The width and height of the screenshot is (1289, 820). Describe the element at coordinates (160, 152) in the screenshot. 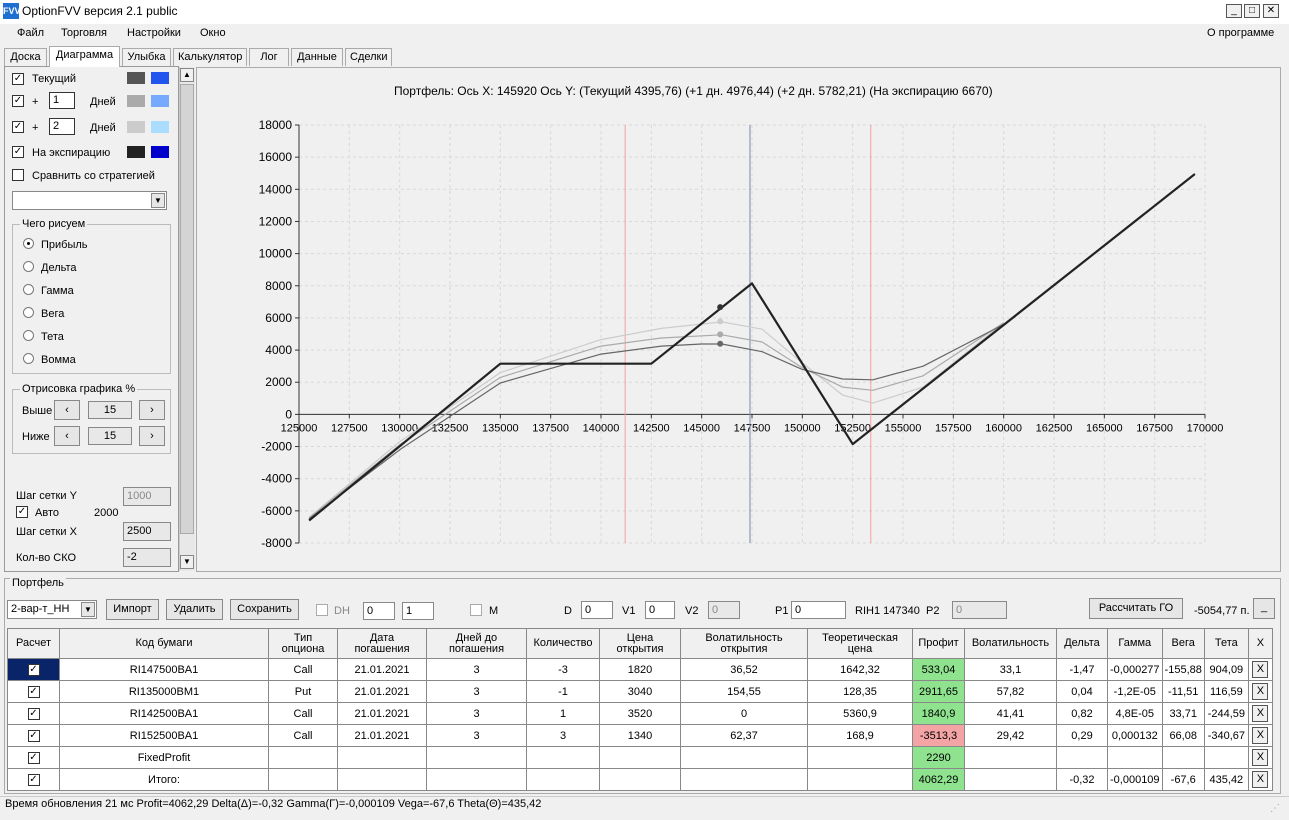

I see `exp-alt-color-swatch` at that location.